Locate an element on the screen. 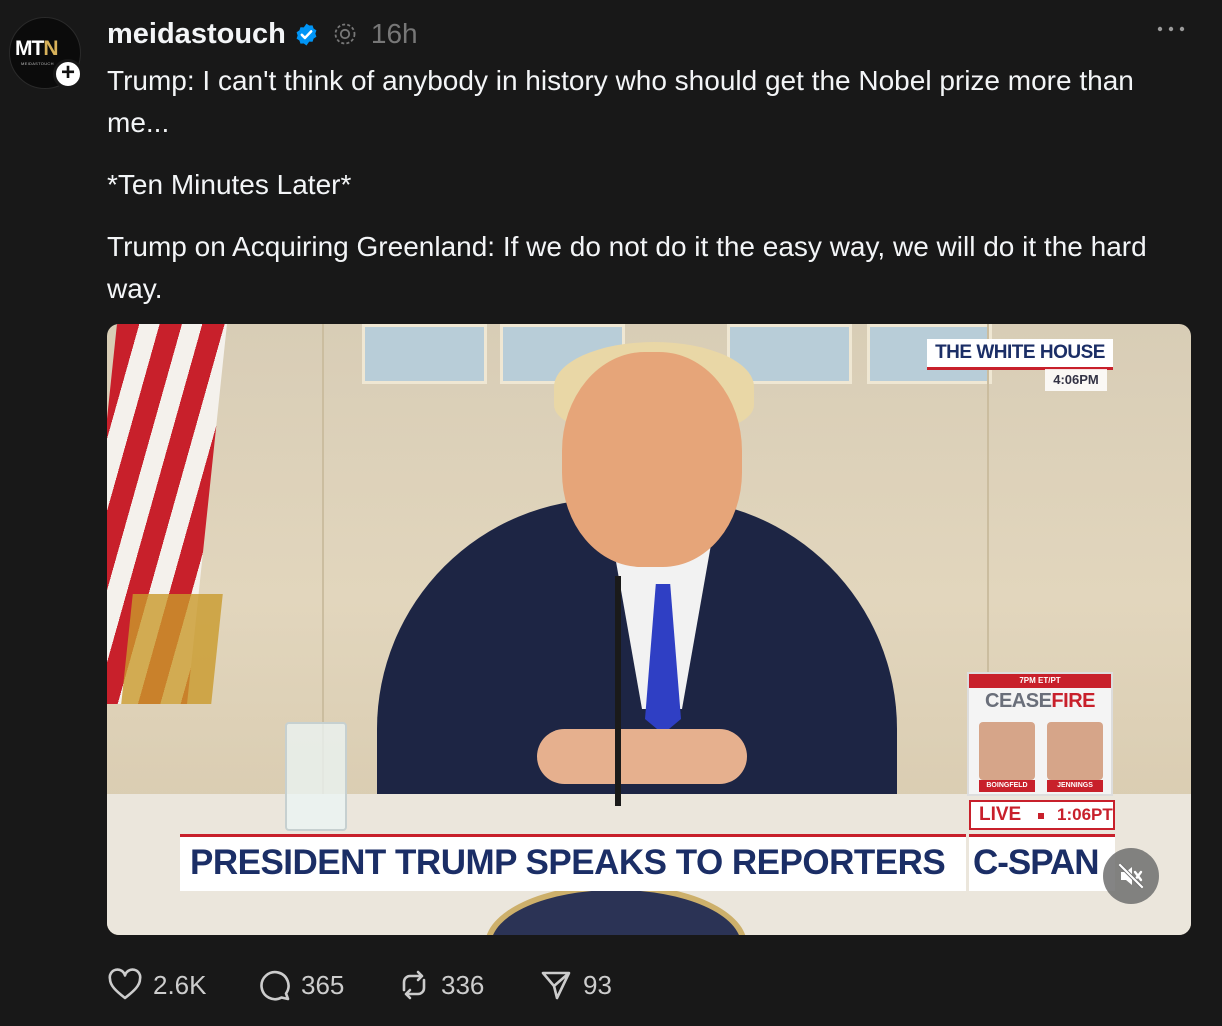 This screenshot has width=1222, height=1026. white-house-bug: THE WHITE HOUSE 4:06PM is located at coordinates (1020, 367).